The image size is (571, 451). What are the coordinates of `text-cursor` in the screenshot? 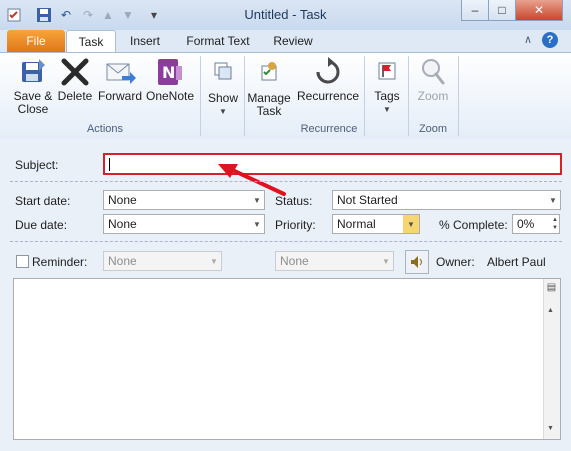 It's located at (109, 165).